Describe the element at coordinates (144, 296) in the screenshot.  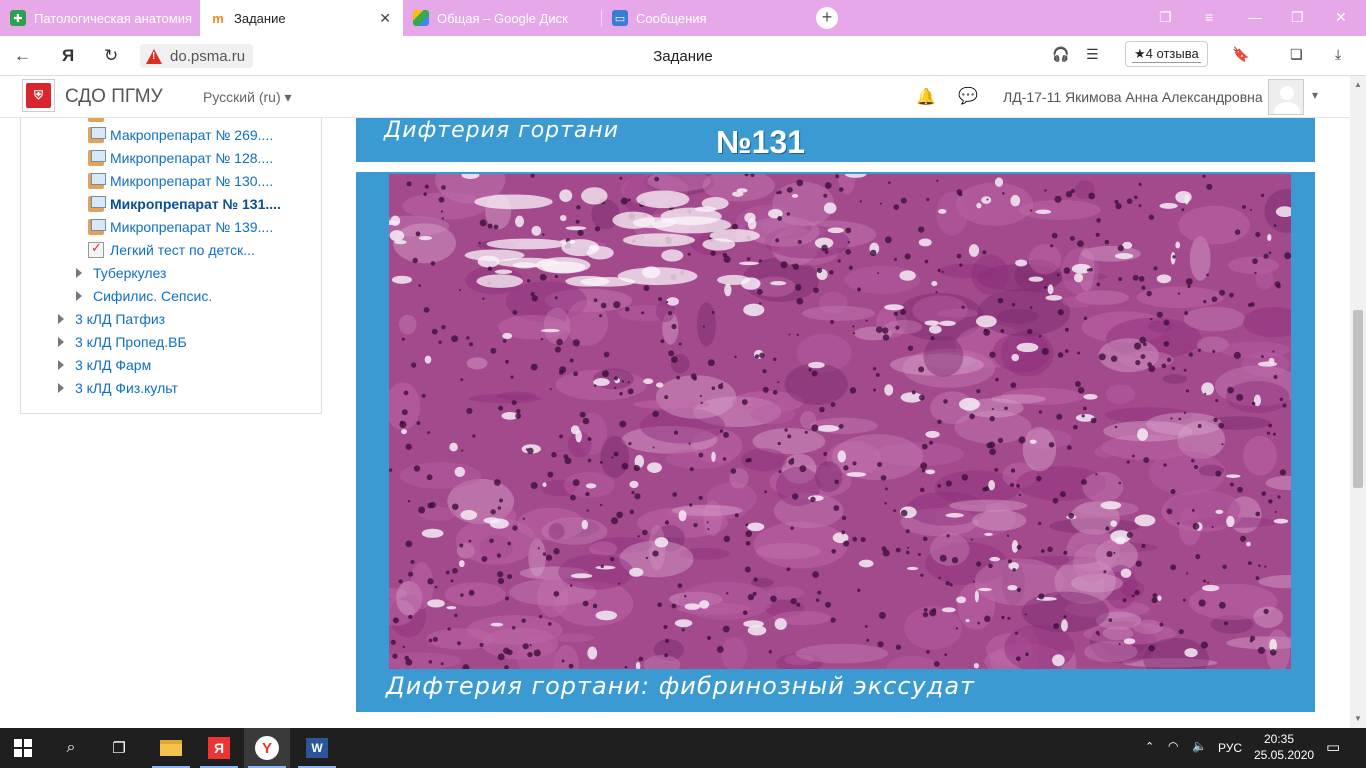
I see `nav-folder-syphilis: Сифилис. Сепсис.` at that location.